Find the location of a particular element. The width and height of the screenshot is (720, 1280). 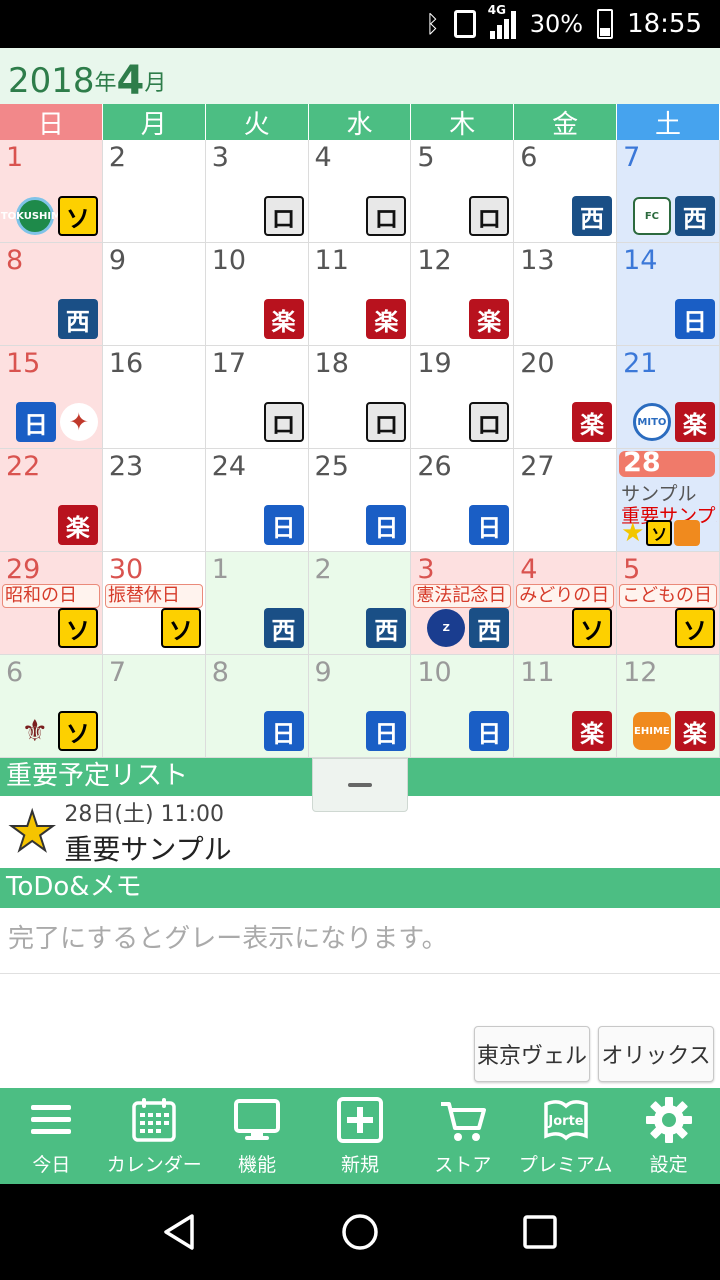

weekday-sun: 日 is located at coordinates (51, 122).